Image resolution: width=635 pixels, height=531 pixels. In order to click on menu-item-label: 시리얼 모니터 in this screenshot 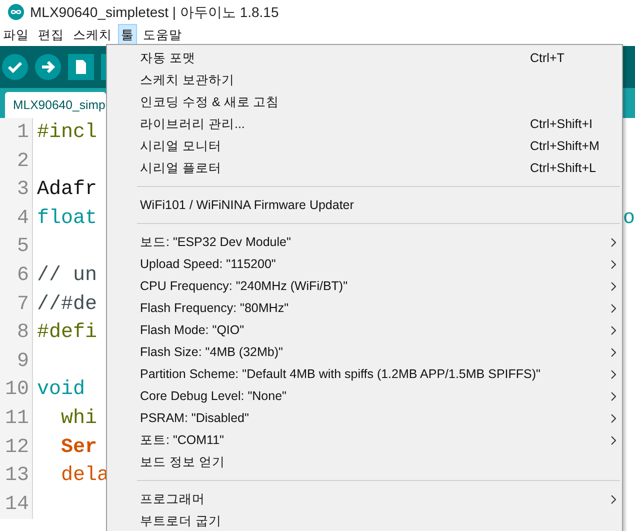, I will do `click(181, 146)`.